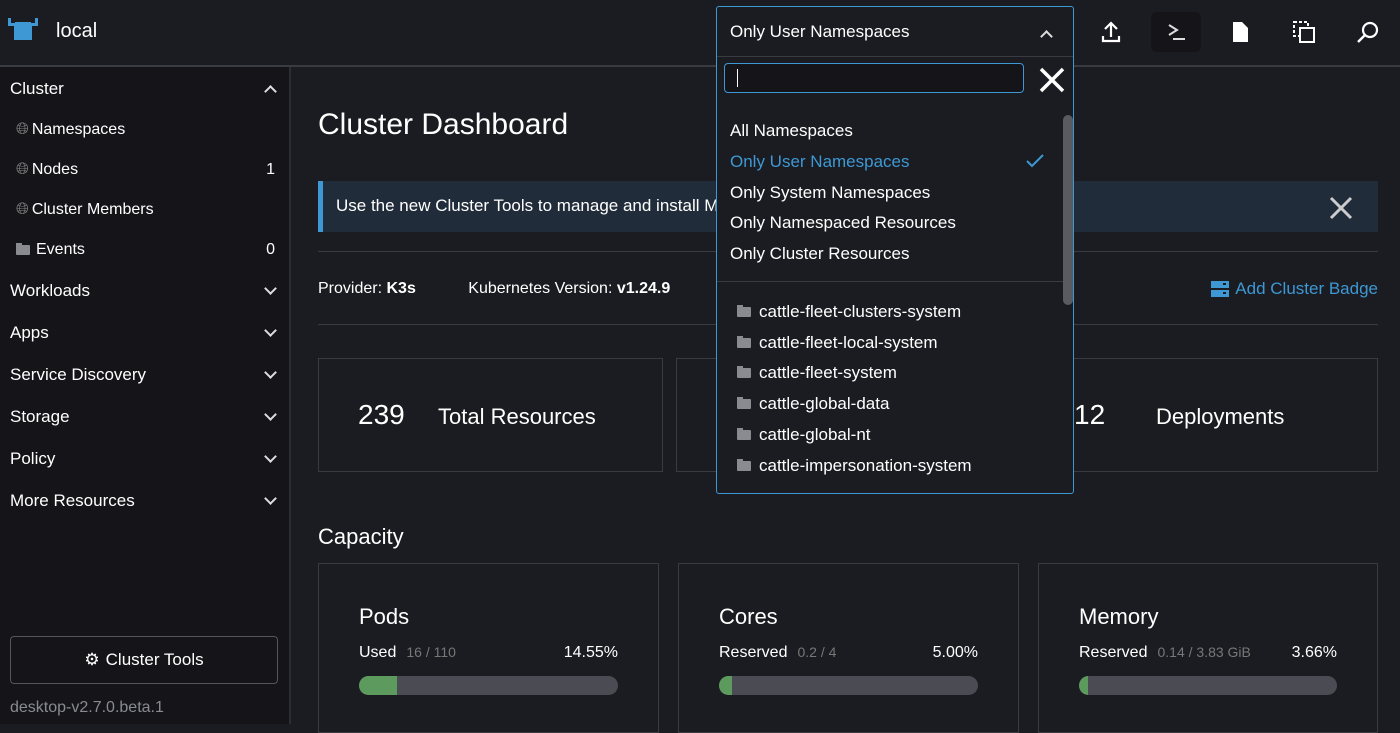  Describe the element at coordinates (860, 311) in the screenshot. I see `namespace-label: cattle-fleet-clusters-system` at that location.